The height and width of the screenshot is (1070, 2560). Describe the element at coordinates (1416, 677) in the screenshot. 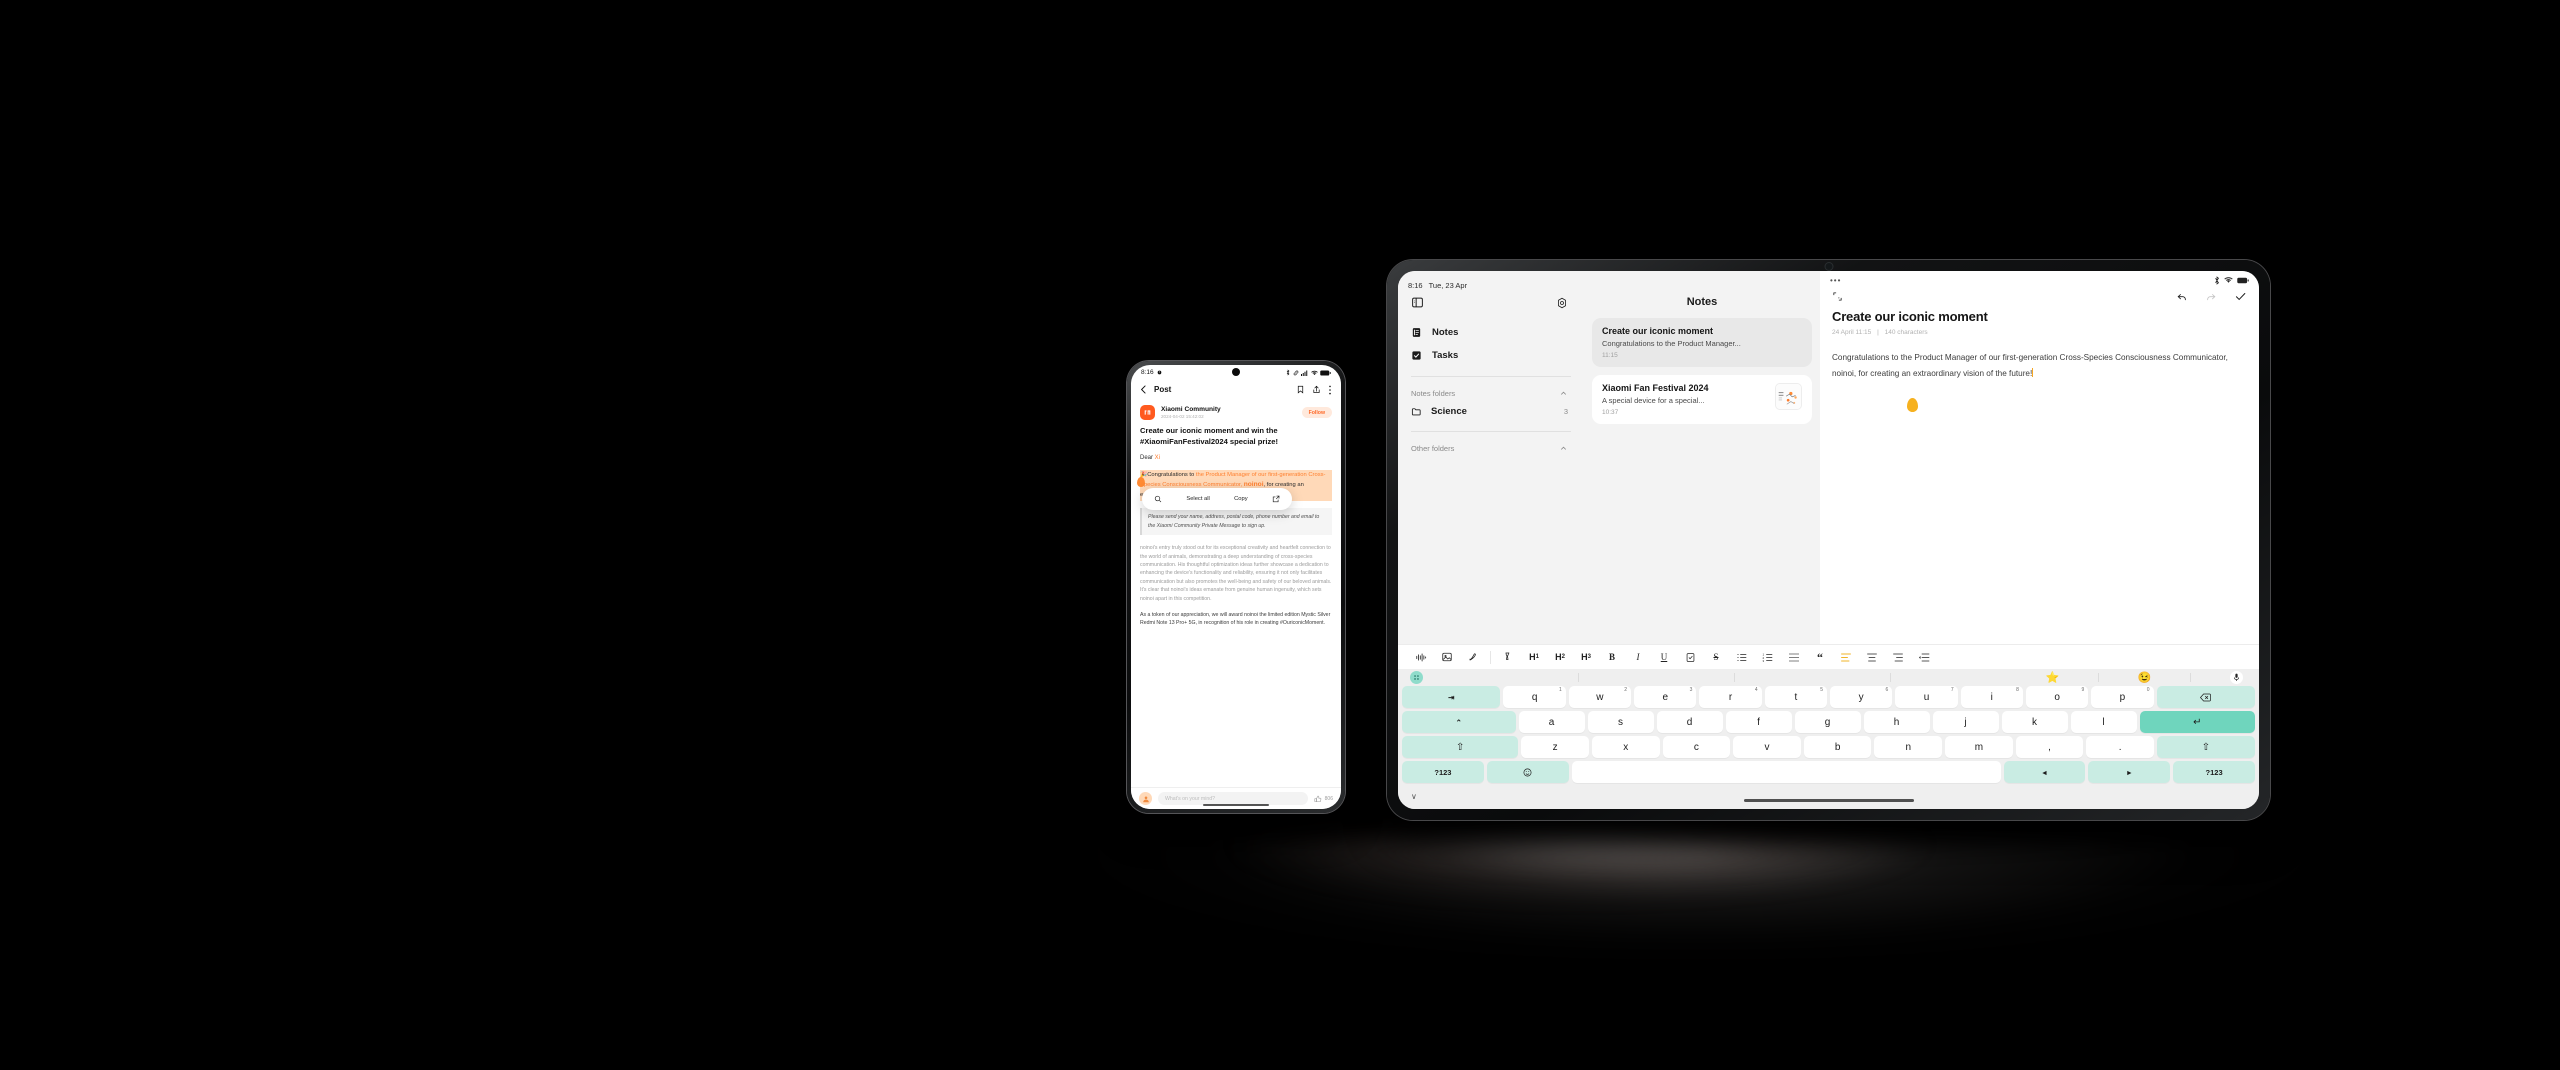

I see `keyboard-grid-icon` at that location.